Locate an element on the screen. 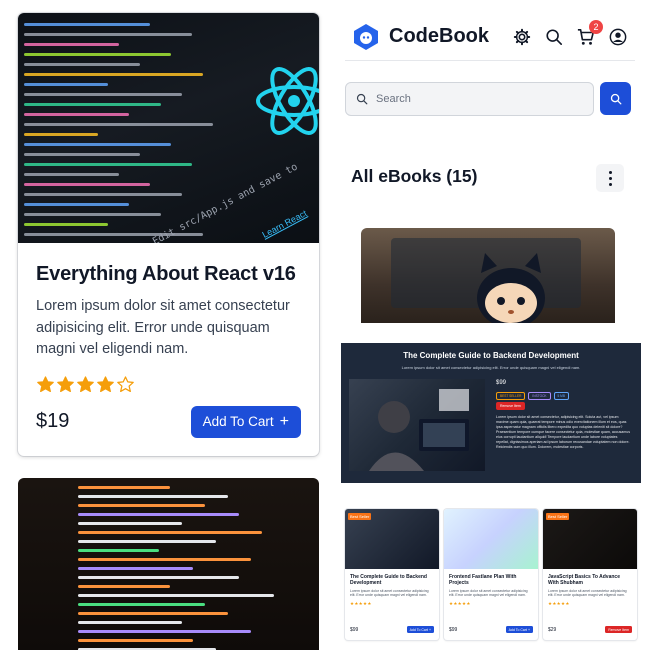 The image size is (646, 650). rating-stars is located at coordinates (168, 384).